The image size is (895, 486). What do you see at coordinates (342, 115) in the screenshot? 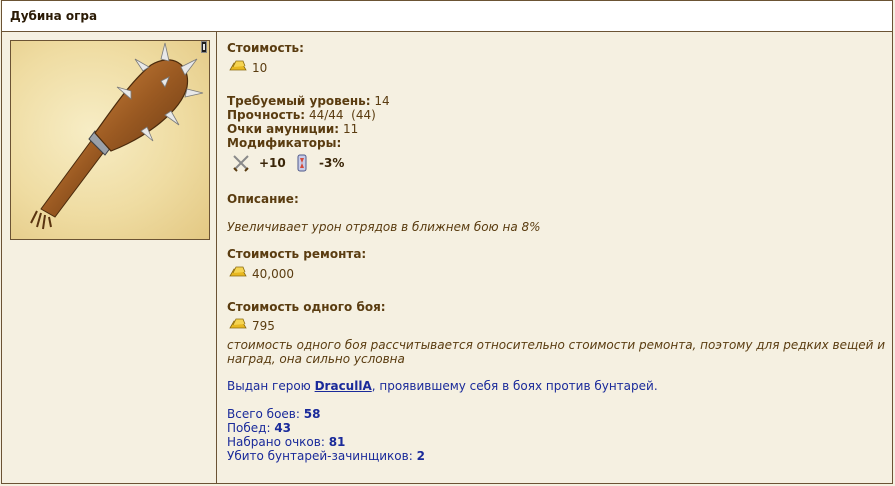
I see `durability-value: 44/44 (44)` at bounding box center [342, 115].